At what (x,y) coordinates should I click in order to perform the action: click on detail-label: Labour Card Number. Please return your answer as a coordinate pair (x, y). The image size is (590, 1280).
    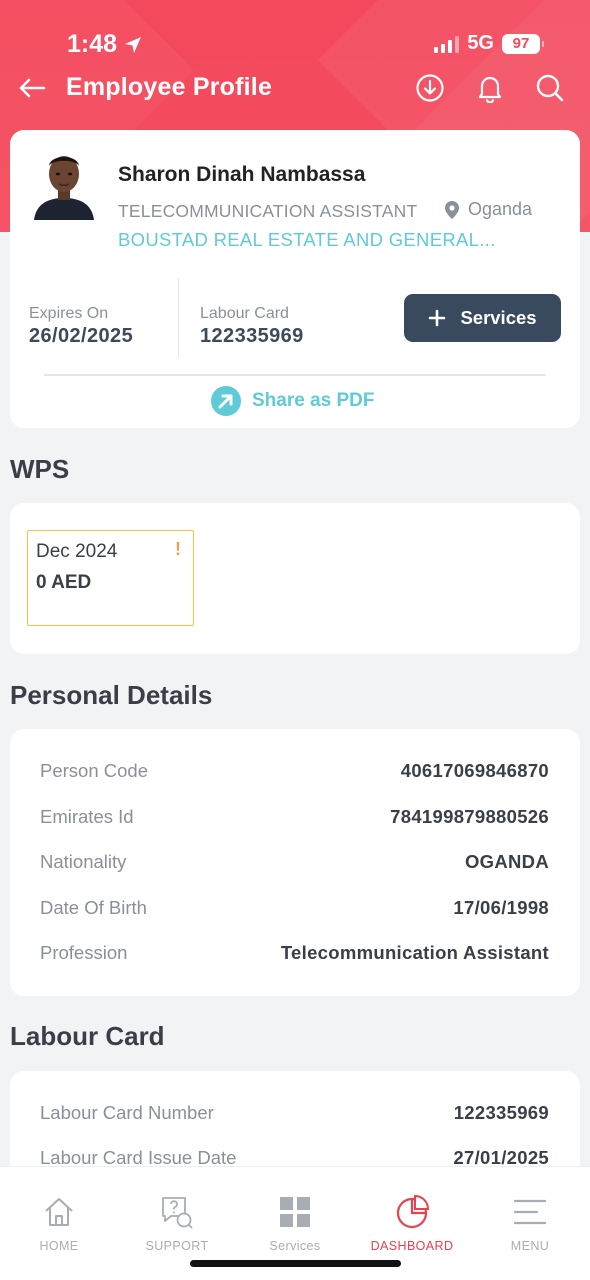
    Looking at the image, I should click on (127, 1112).